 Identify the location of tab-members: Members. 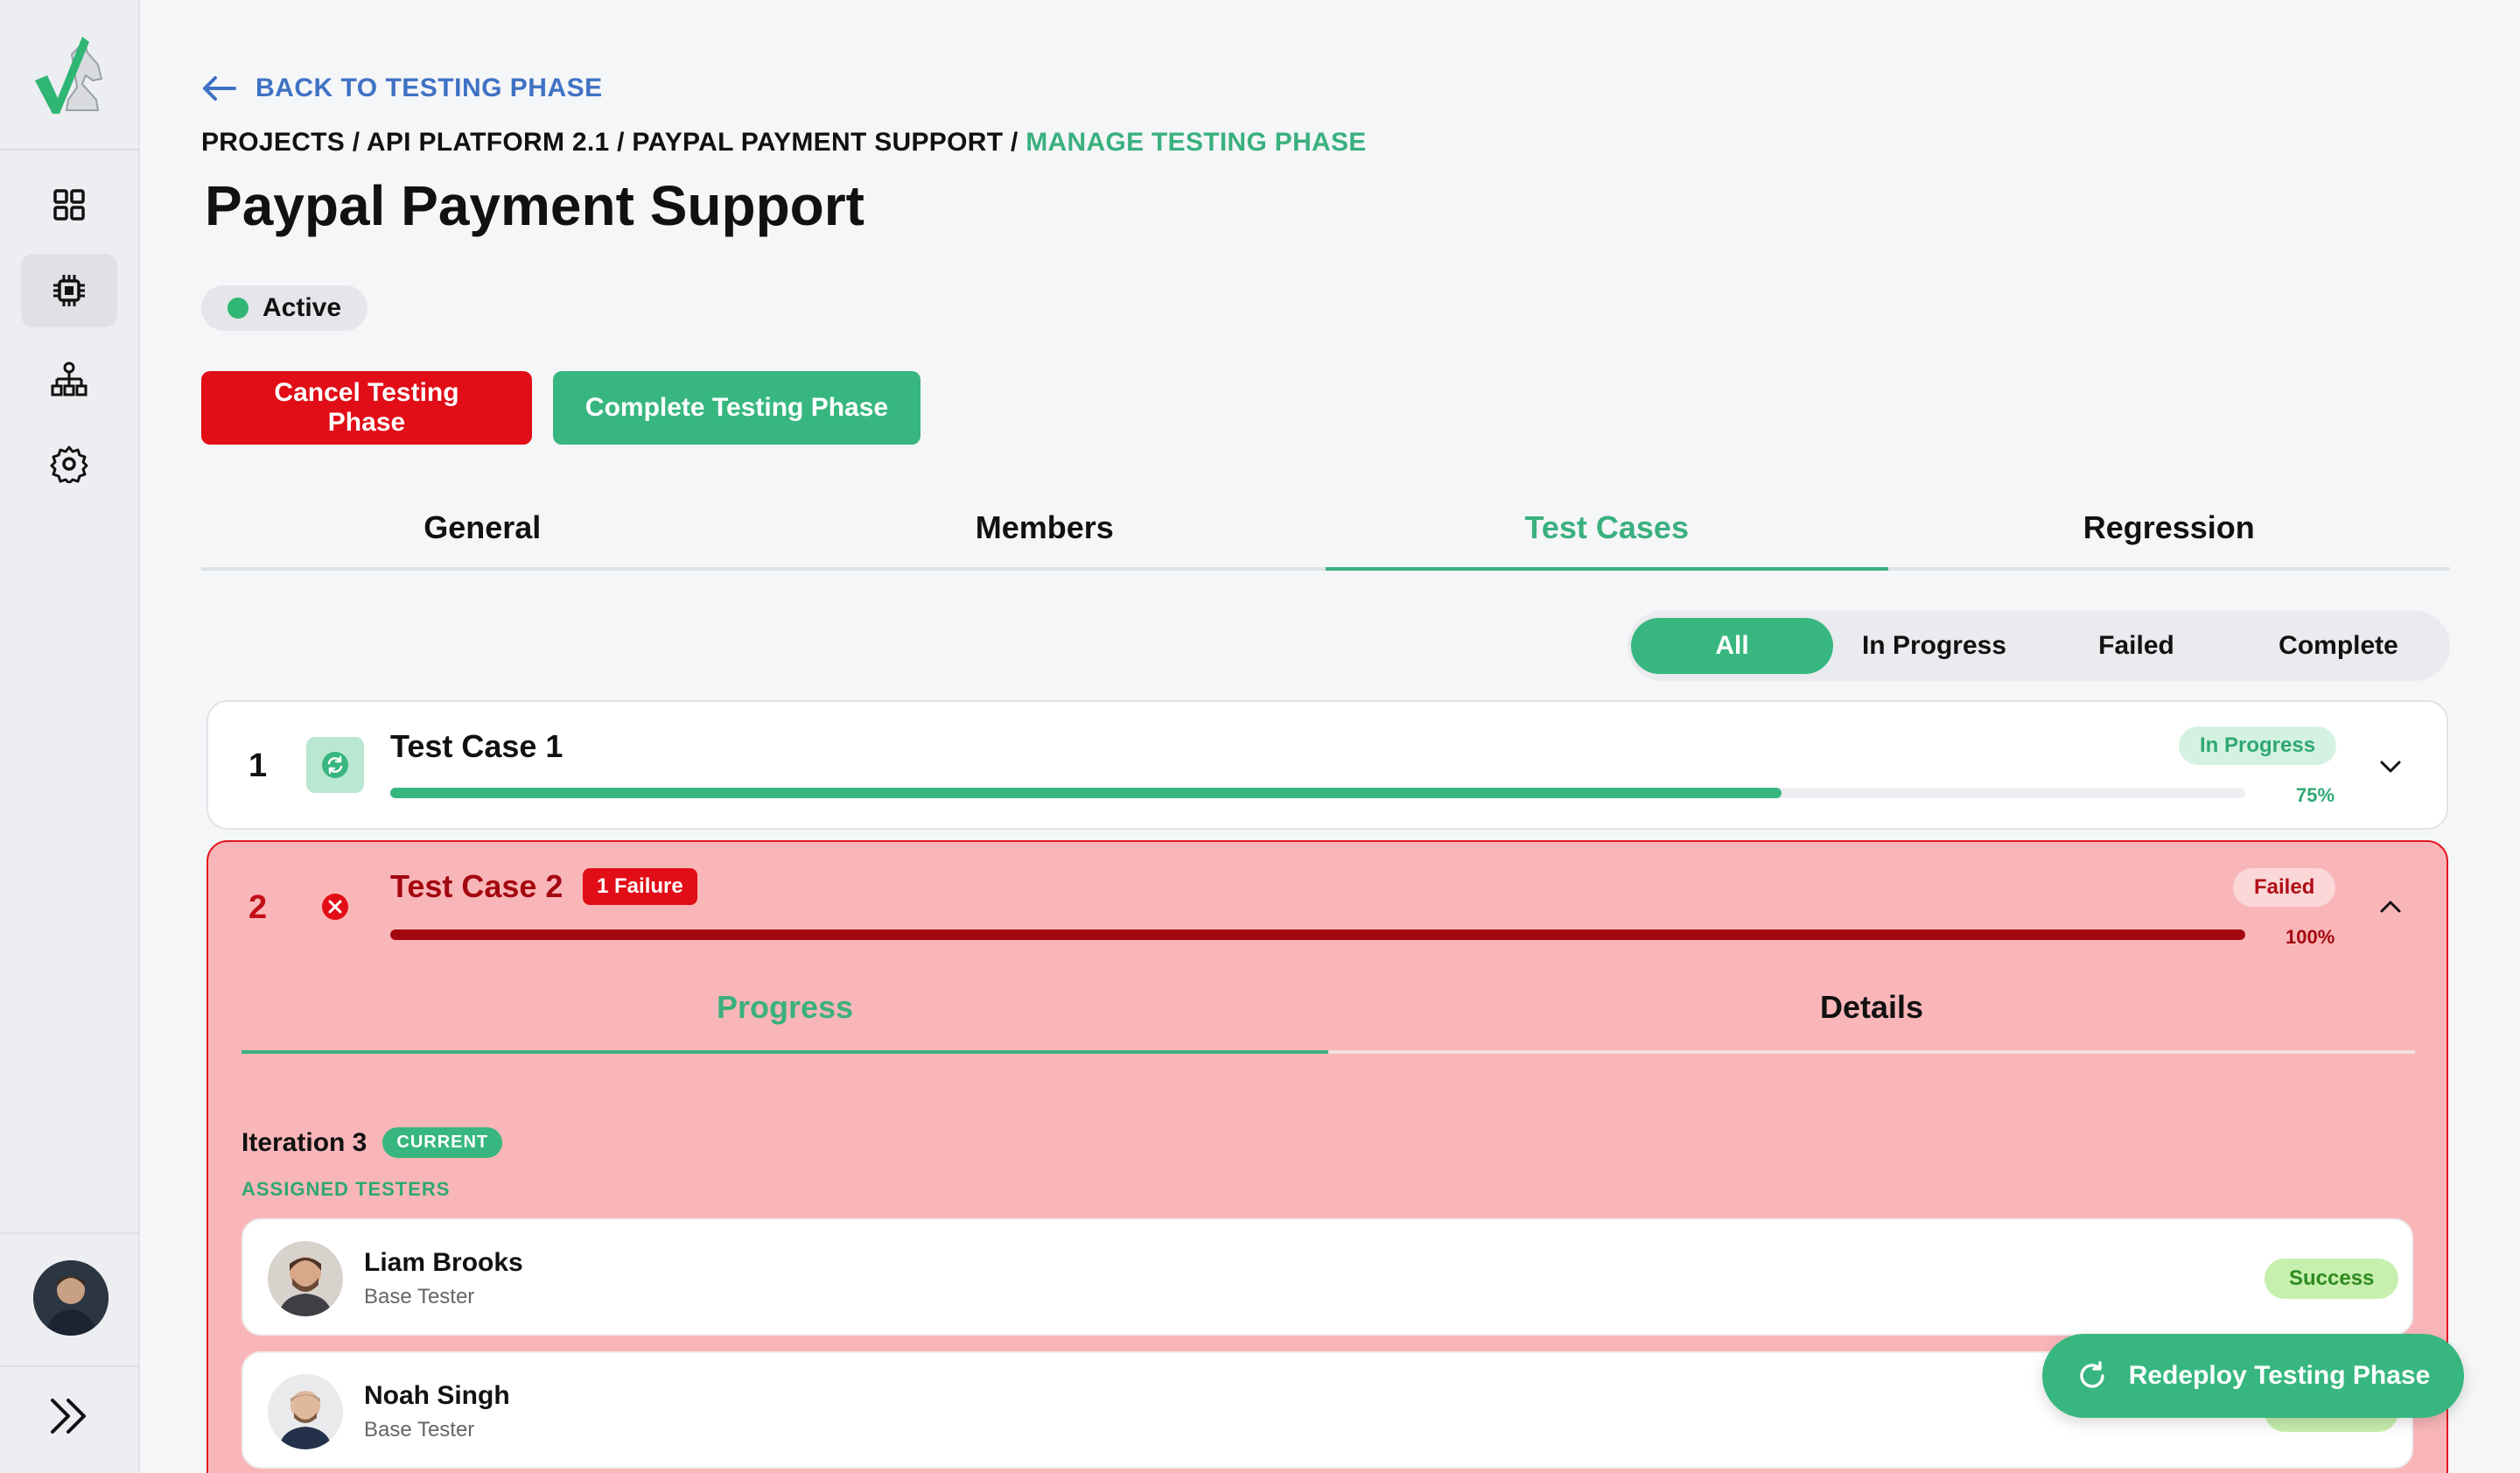
(1045, 528).